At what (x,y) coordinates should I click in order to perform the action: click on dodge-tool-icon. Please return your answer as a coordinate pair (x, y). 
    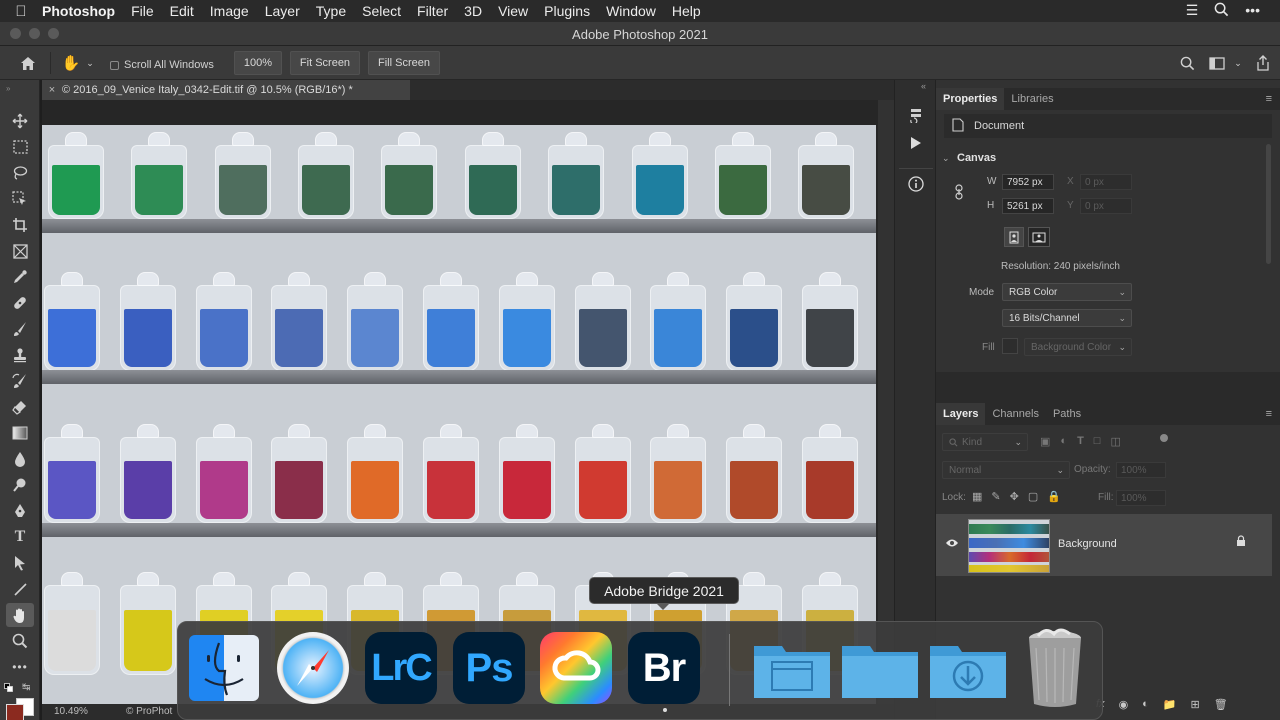
    Looking at the image, I should click on (20, 485).